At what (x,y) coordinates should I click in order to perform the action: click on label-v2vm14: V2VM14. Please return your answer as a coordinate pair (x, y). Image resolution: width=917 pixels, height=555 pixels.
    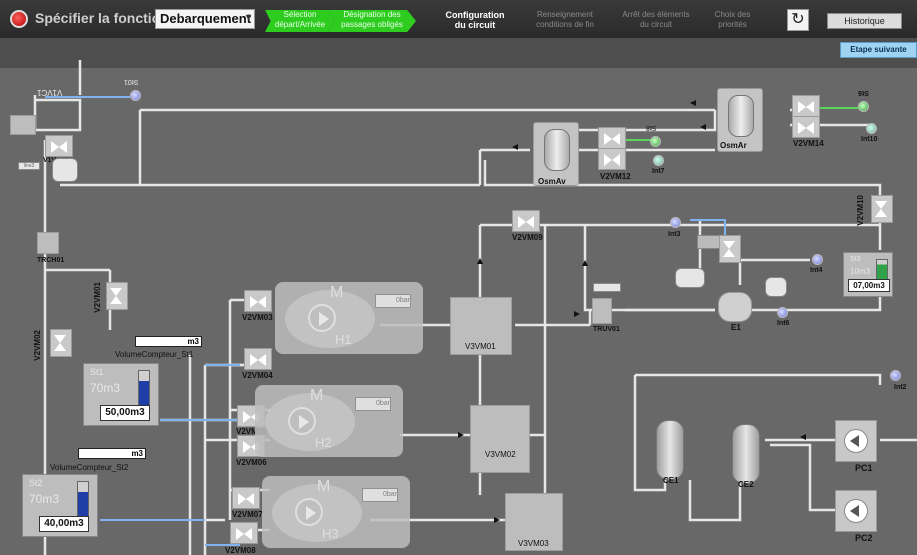
    Looking at the image, I should click on (808, 143).